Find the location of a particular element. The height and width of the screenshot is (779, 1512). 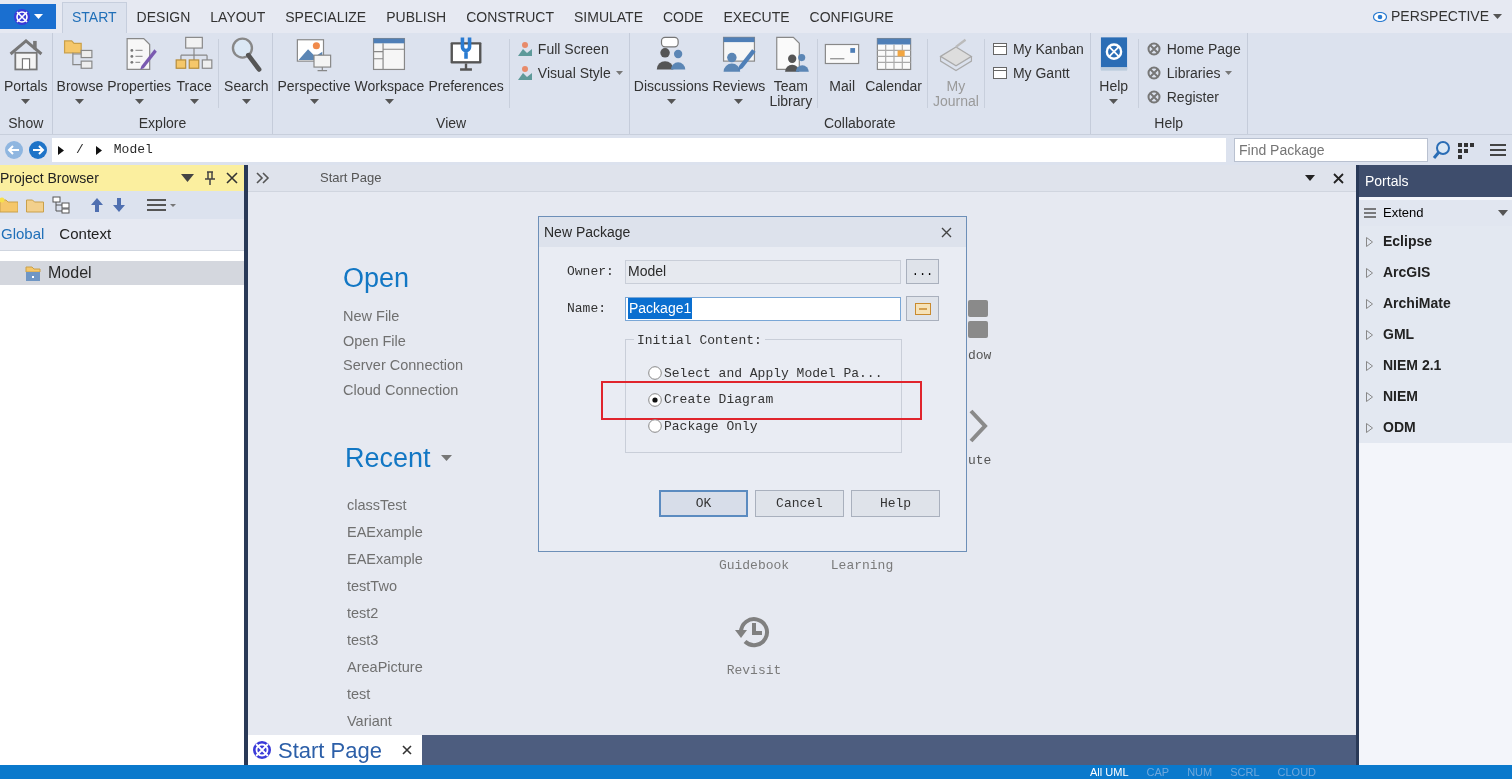

recent-item: testTwo is located at coordinates (521, 586).